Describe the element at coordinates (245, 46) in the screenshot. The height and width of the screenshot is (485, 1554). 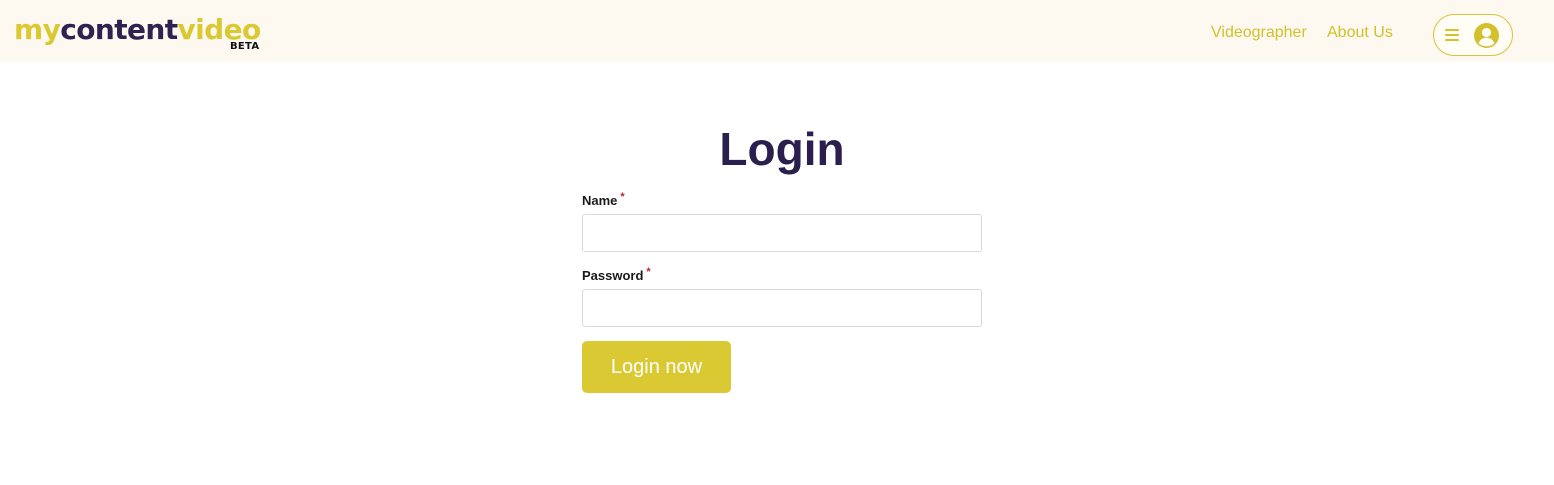
I see `beta-badge: BETA` at that location.